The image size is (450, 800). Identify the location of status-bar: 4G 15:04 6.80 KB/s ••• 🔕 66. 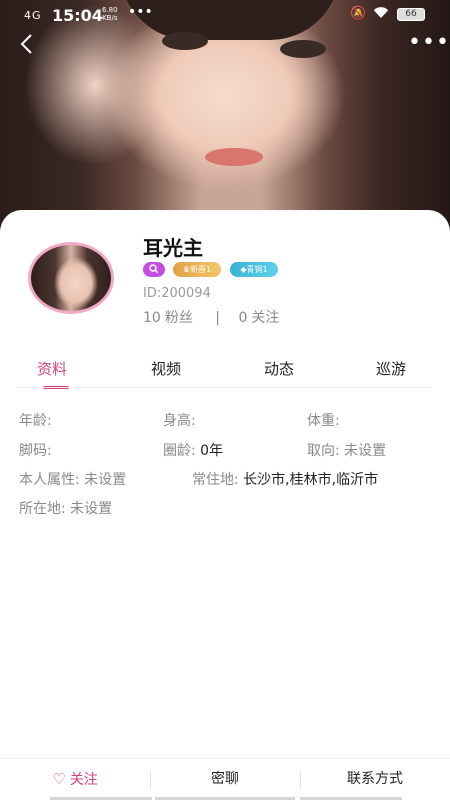
(225, 15).